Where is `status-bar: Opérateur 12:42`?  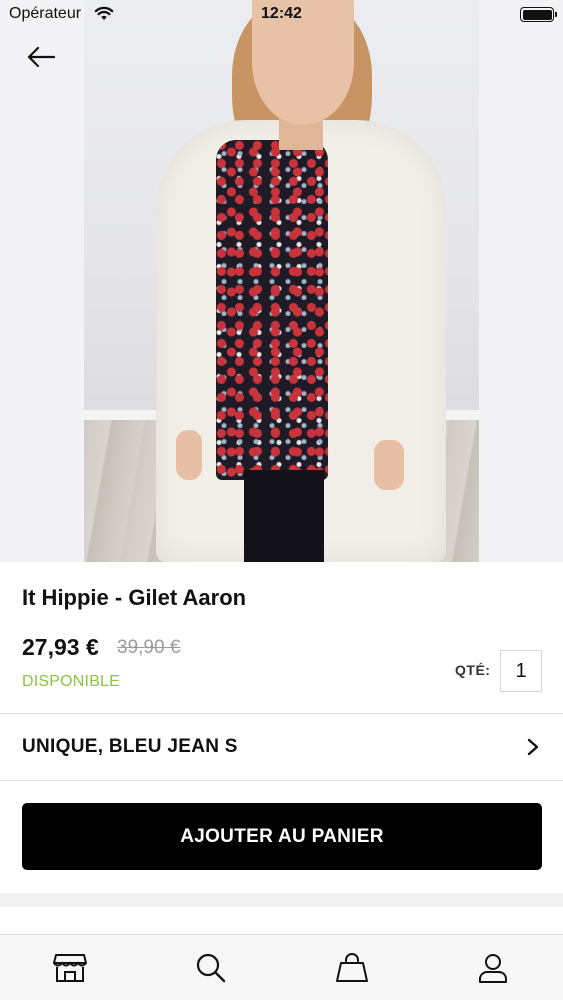
status-bar: Opérateur 12:42 is located at coordinates (281, 15).